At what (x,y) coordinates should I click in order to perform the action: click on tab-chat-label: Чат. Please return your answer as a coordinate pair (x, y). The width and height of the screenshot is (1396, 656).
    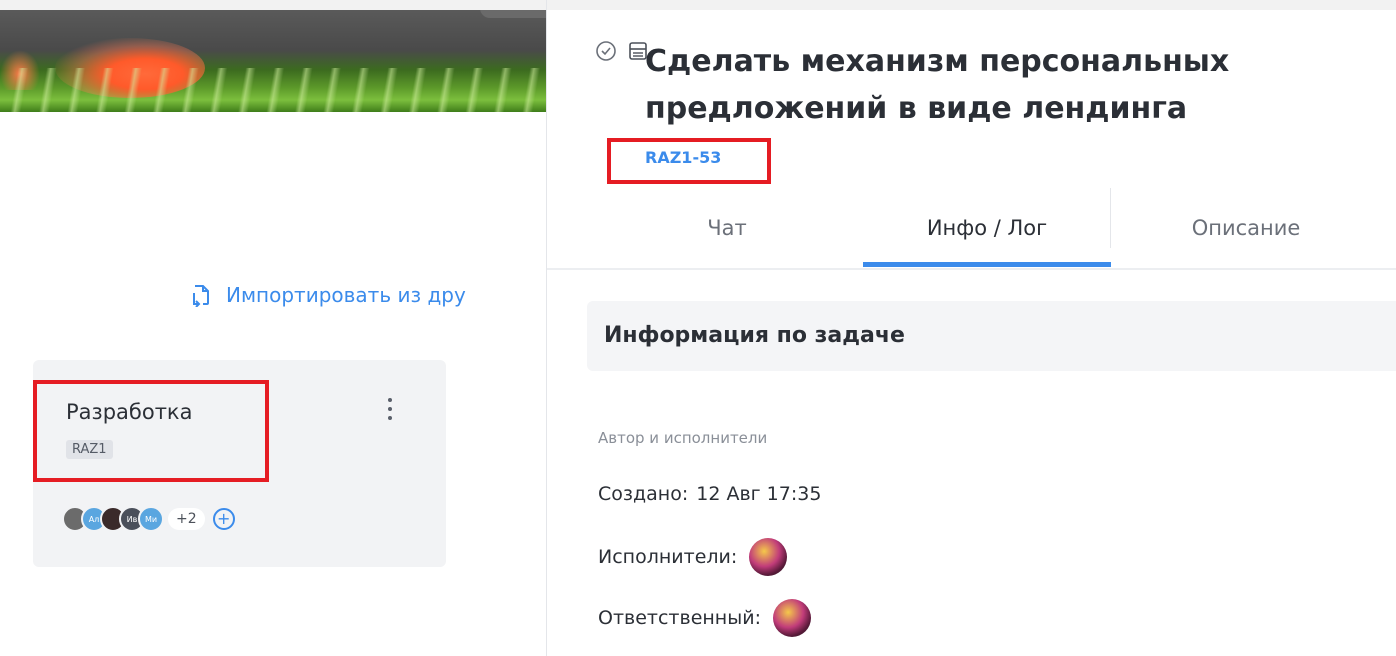
    Looking at the image, I should click on (727, 228).